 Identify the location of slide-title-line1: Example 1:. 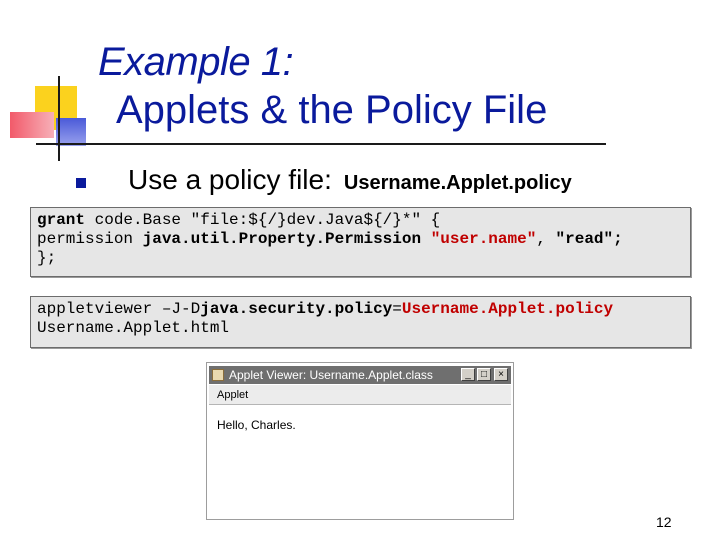
(196, 62).